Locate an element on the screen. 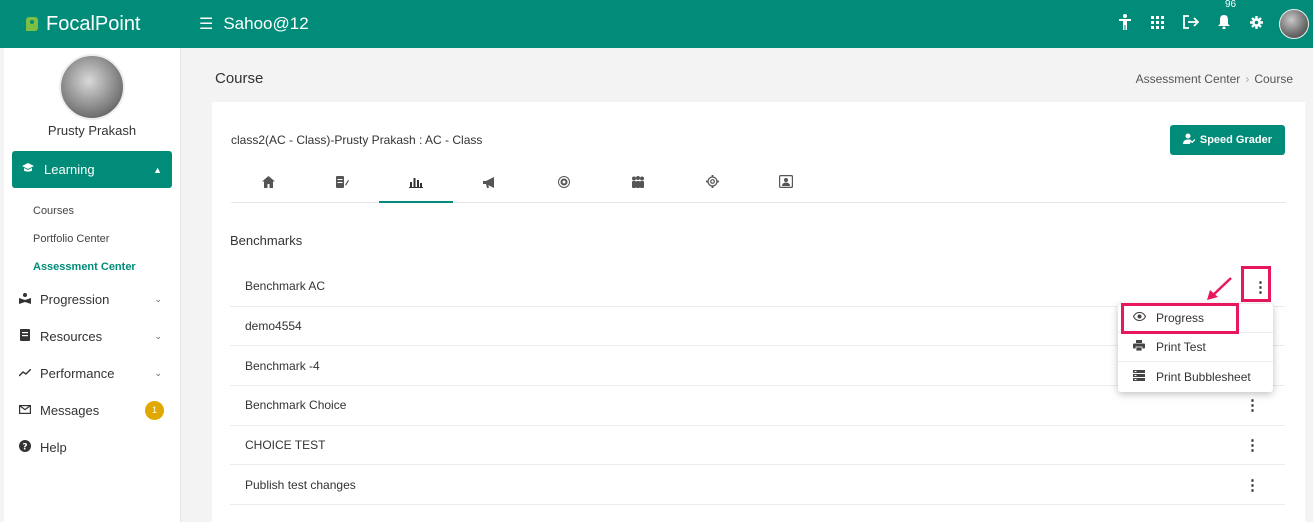 The image size is (1313, 522). row-menu-highlight: ⋮ is located at coordinates (1256, 284).